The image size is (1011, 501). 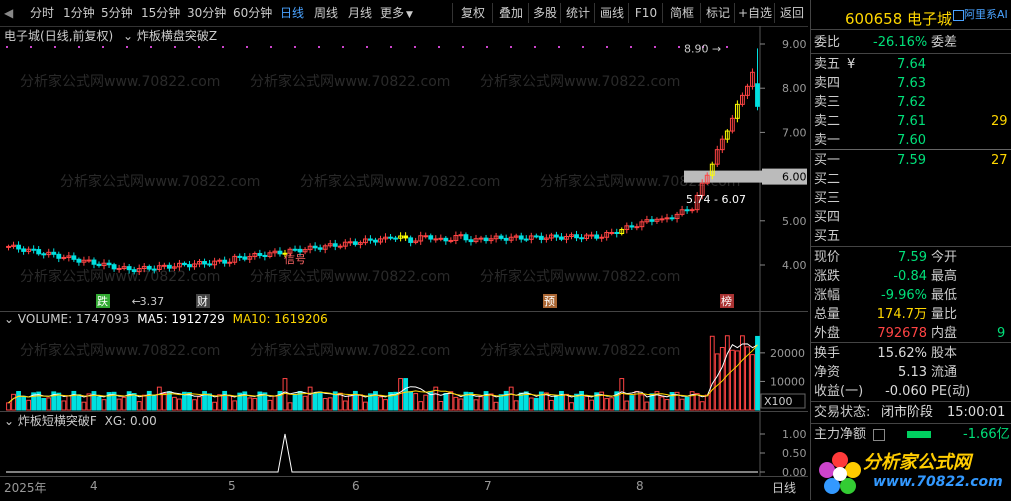 What do you see at coordinates (911, 179) in the screenshot?
I see `buy-level-row: 买二` at bounding box center [911, 179].